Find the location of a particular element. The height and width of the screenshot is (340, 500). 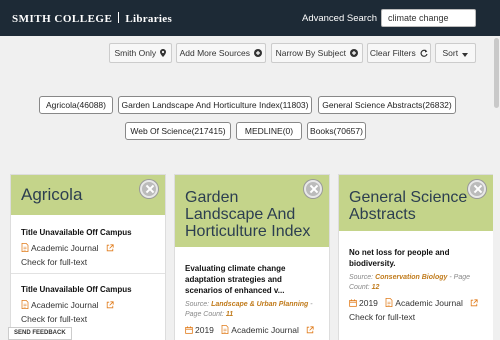

library-logo: Smith College Libraries is located at coordinates (92, 18).